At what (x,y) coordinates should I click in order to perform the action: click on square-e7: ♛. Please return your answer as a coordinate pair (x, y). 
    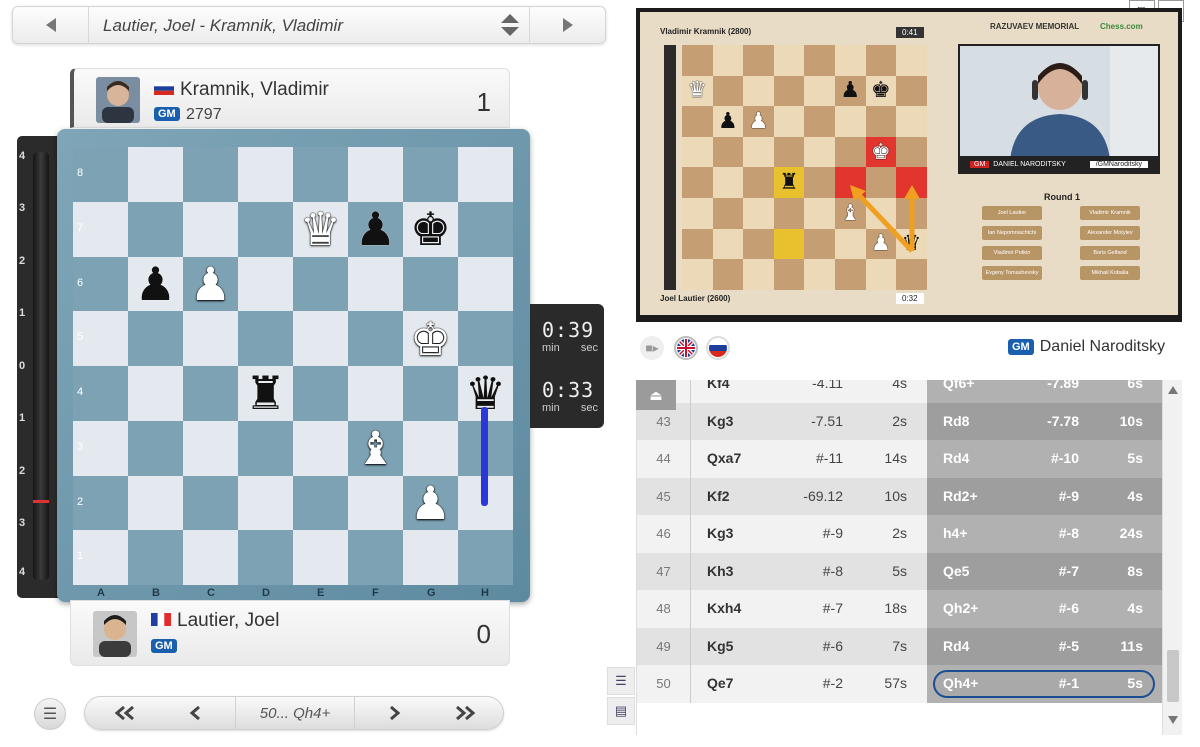
    Looking at the image, I should click on (320, 229).